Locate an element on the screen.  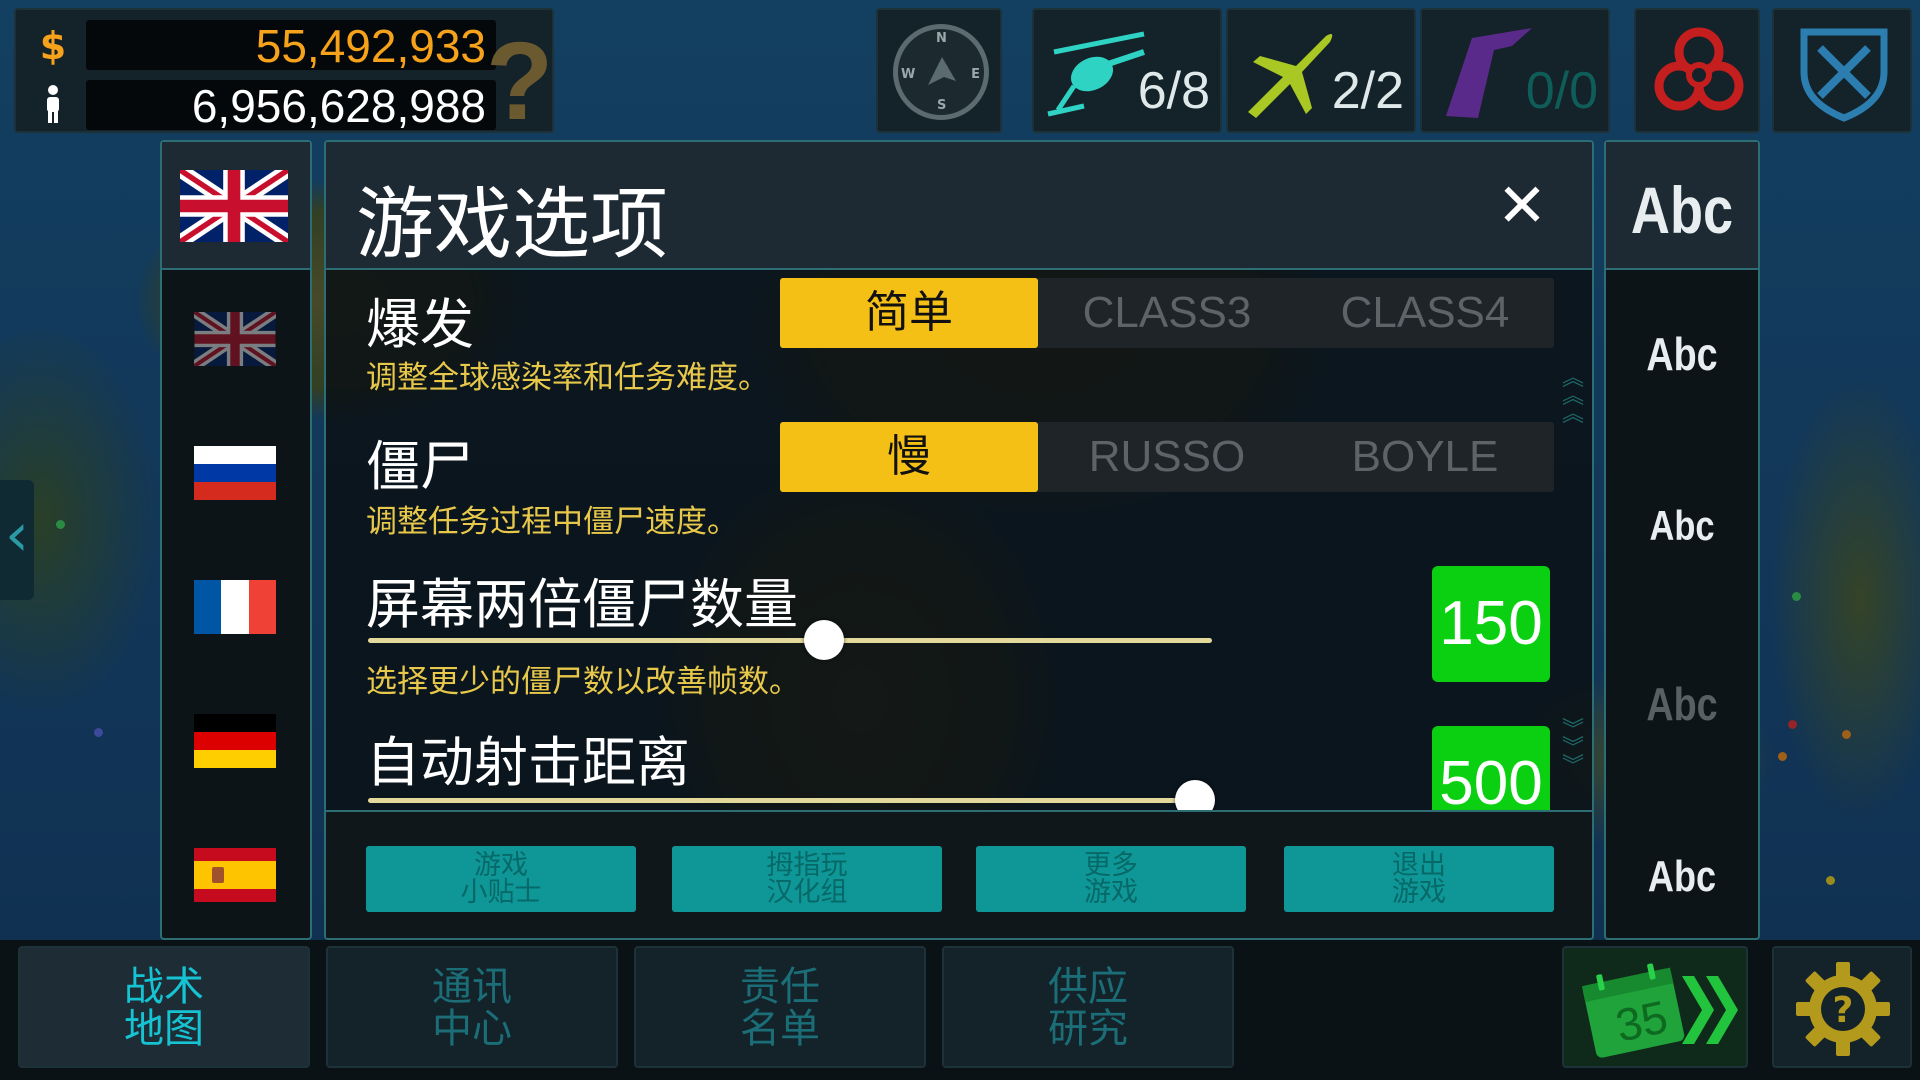
button-line: 退出 is located at coordinates (1419, 865).